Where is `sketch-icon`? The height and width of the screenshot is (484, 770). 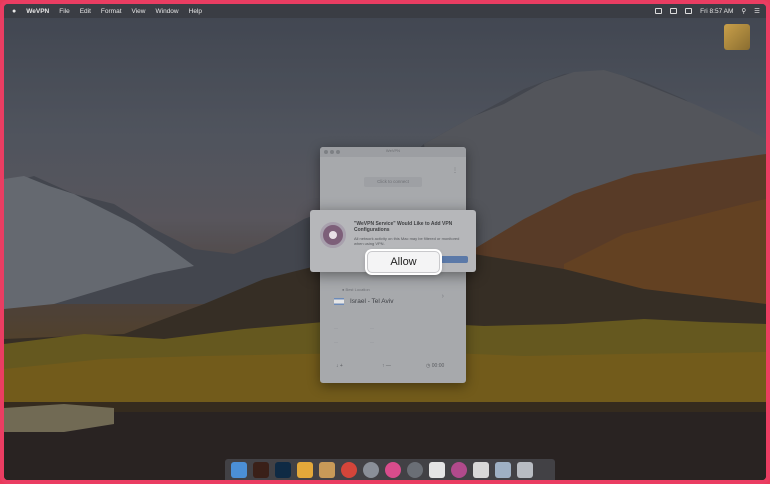 sketch-icon is located at coordinates (305, 470).